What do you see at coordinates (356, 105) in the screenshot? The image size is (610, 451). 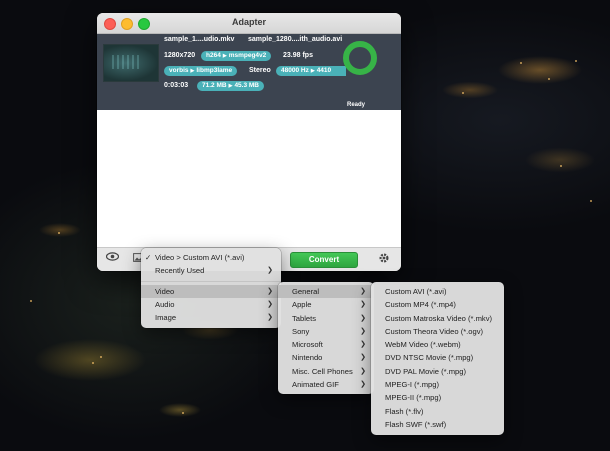 I see `status-label: Ready` at bounding box center [356, 105].